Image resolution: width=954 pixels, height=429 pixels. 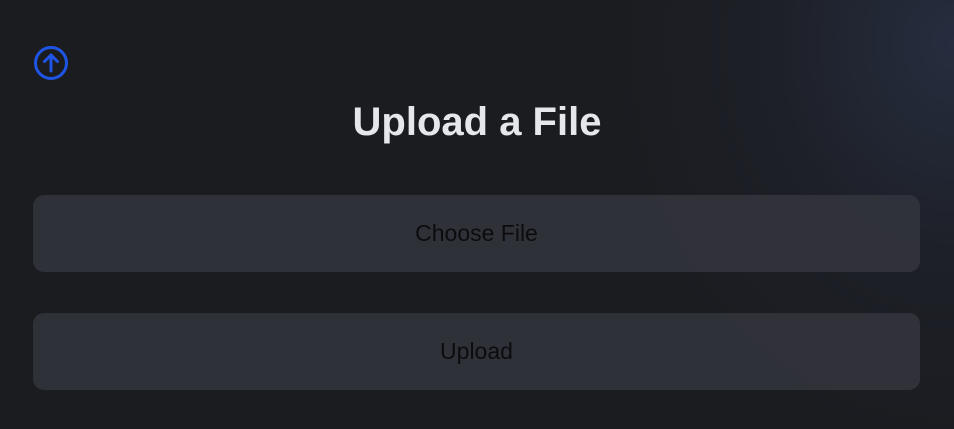 What do you see at coordinates (51, 63) in the screenshot?
I see `upload-circle-icon` at bounding box center [51, 63].